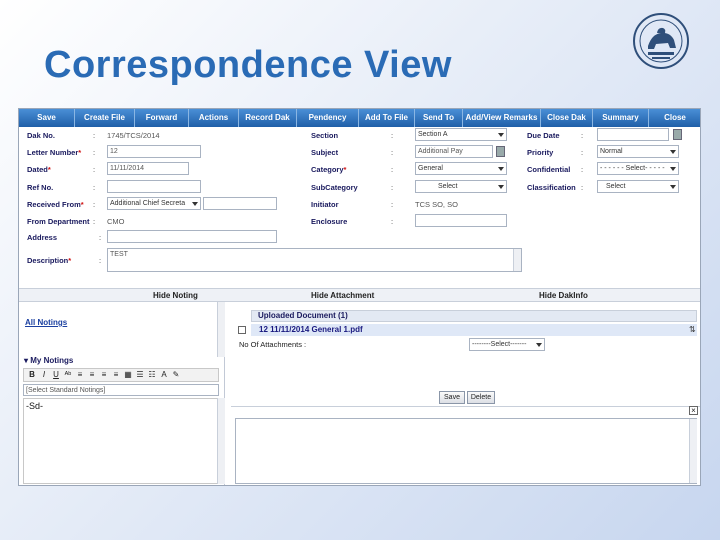 Image resolution: width=720 pixels, height=540 pixels. Describe the element at coordinates (221, 329) in the screenshot. I see `notings-scrollbar` at that location.